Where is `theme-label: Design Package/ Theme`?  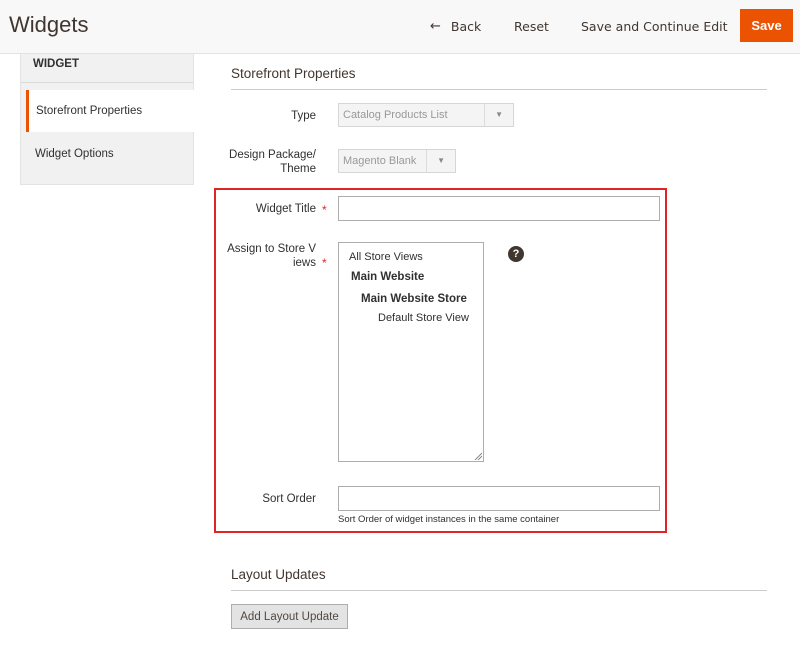 theme-label: Design Package/ Theme is located at coordinates (268, 162).